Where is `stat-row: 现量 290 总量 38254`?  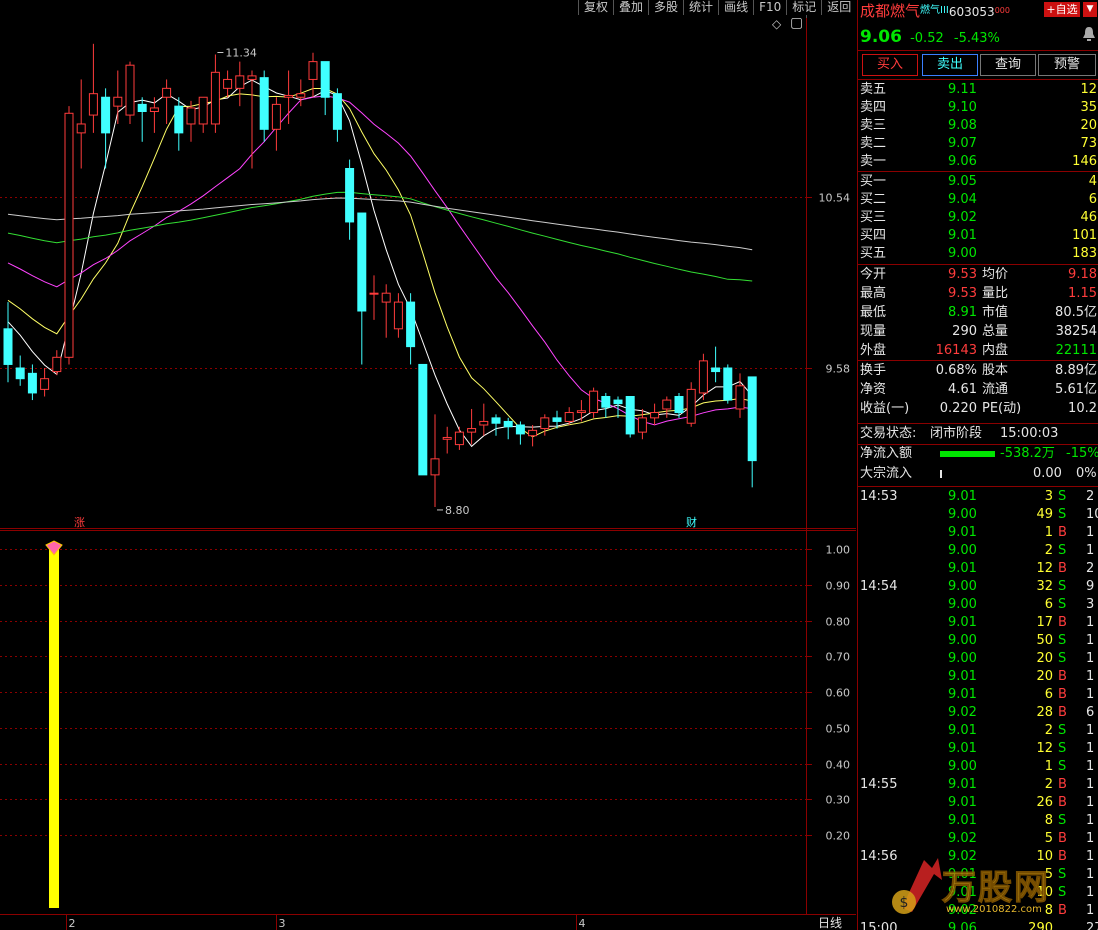
stat-row: 现量 290 总量 38254 is located at coordinates (978, 332).